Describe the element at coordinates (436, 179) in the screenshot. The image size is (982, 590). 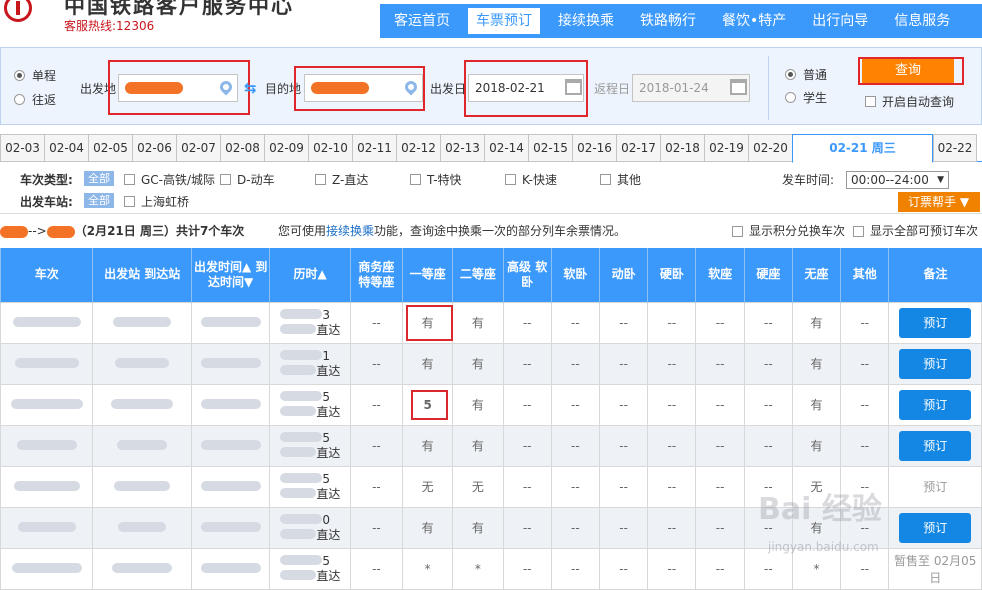
I see `type-t-checkbox: T-特快` at that location.